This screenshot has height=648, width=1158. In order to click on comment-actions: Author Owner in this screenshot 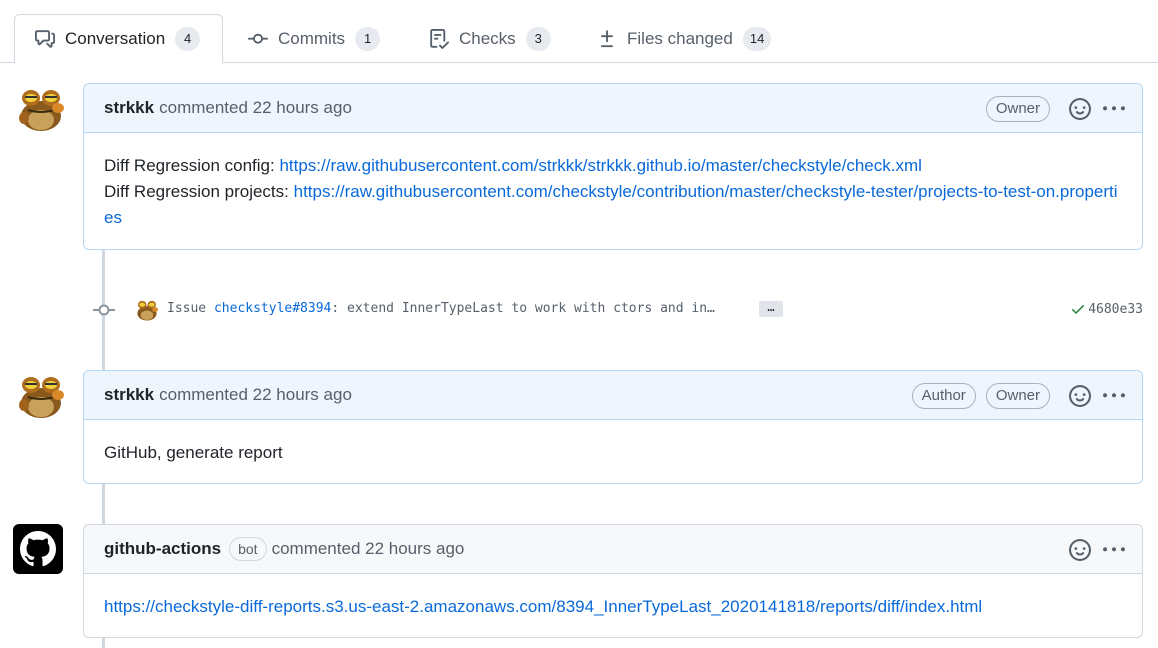, I will do `click(1019, 395)`.